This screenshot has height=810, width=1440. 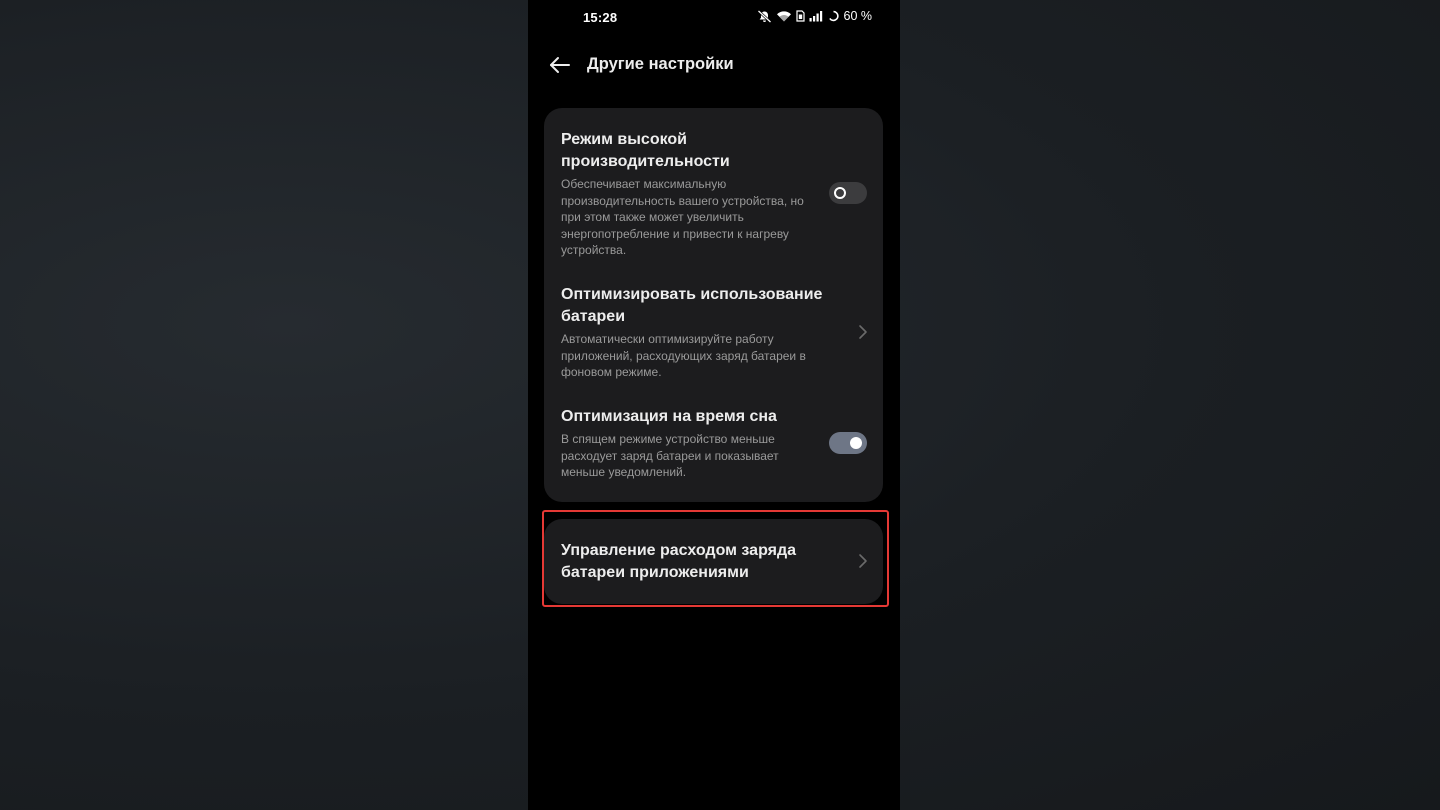 I want to click on battery-icon, so click(x=833, y=16).